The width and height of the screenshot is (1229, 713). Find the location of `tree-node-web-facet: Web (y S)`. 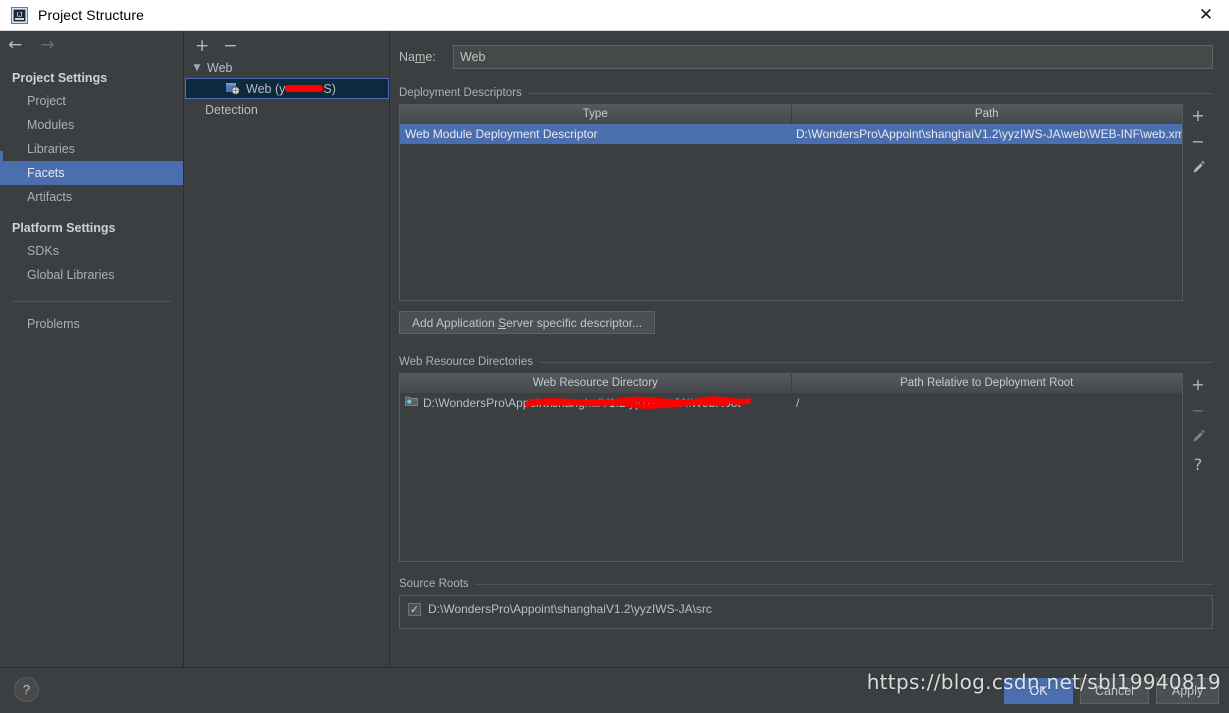

tree-node-web-facet: Web (y S) is located at coordinates (287, 88).